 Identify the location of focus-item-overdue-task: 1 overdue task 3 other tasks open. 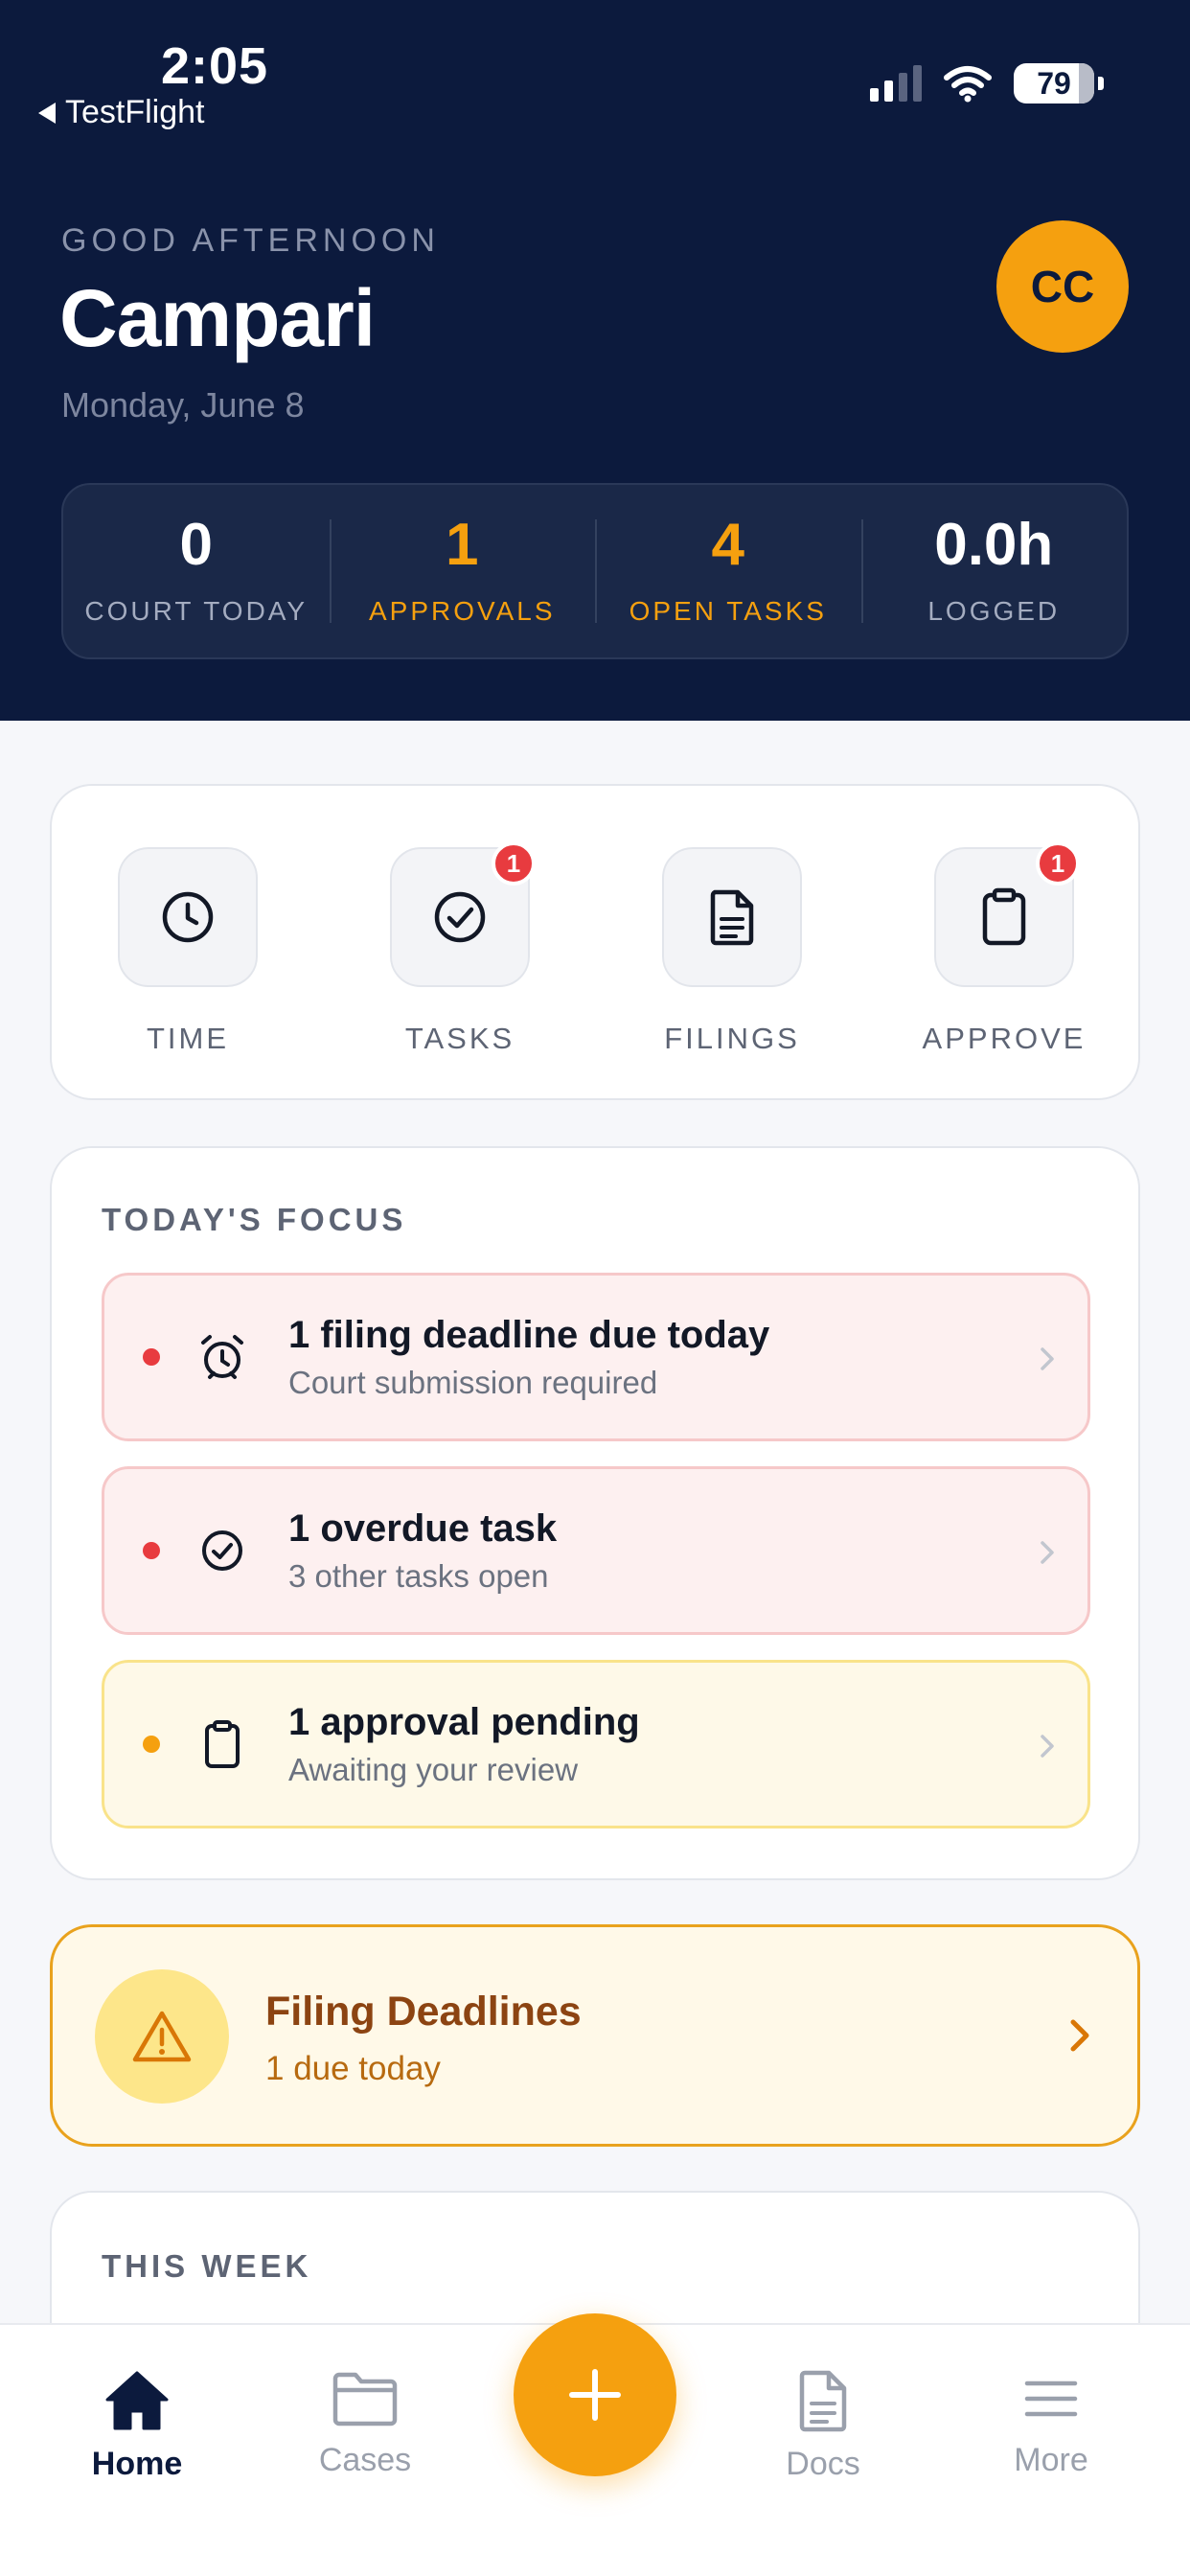
(596, 1550).